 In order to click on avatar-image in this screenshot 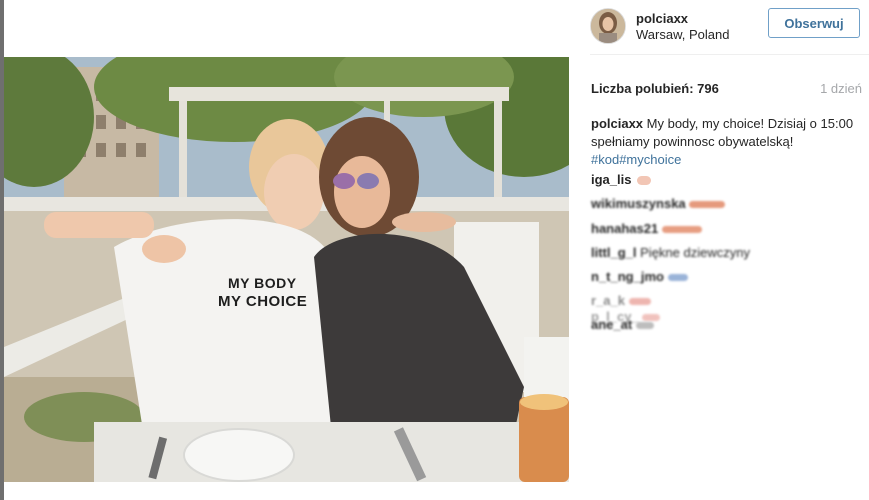, I will do `click(608, 26)`.